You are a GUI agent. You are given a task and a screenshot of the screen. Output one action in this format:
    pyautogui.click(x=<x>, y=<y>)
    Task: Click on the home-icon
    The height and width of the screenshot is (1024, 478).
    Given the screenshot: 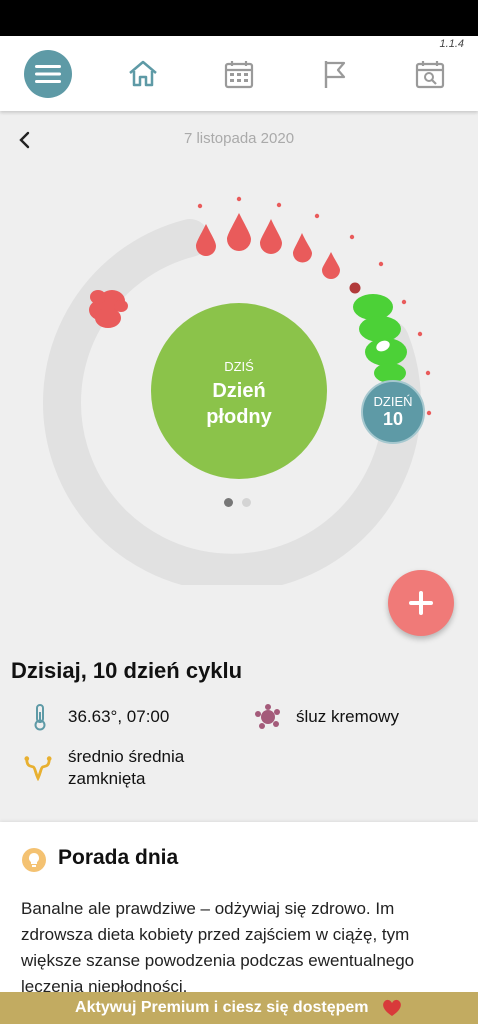 What is the action you would take?
    pyautogui.click(x=143, y=74)
    